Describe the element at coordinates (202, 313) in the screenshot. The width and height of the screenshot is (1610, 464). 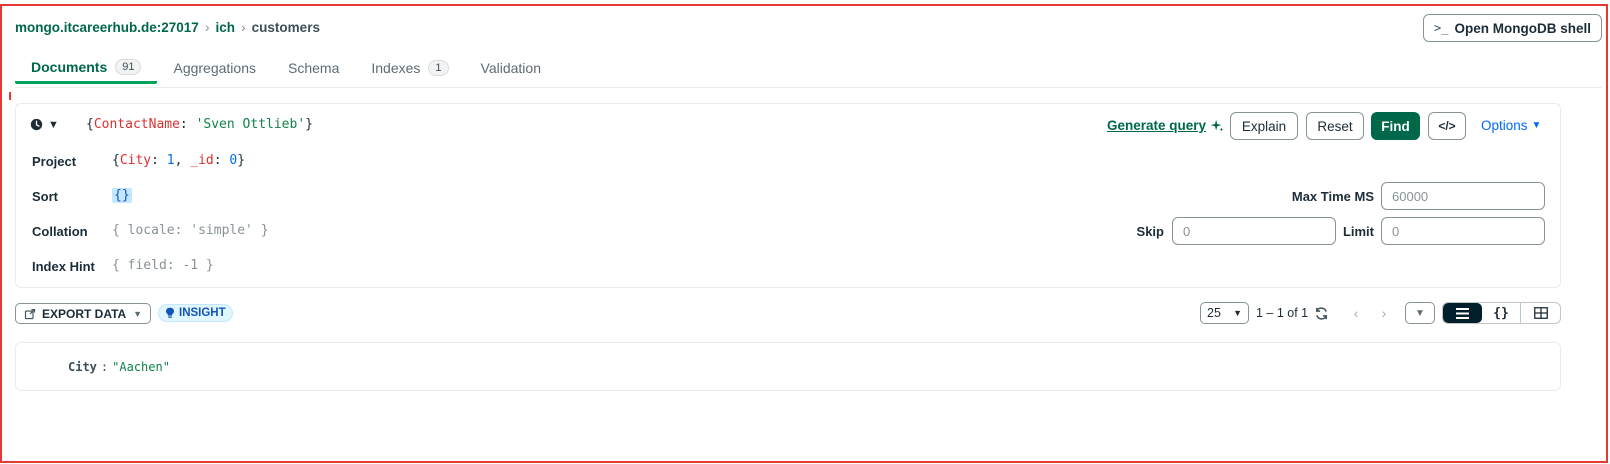
I see `insight-label: INSIGHT` at that location.